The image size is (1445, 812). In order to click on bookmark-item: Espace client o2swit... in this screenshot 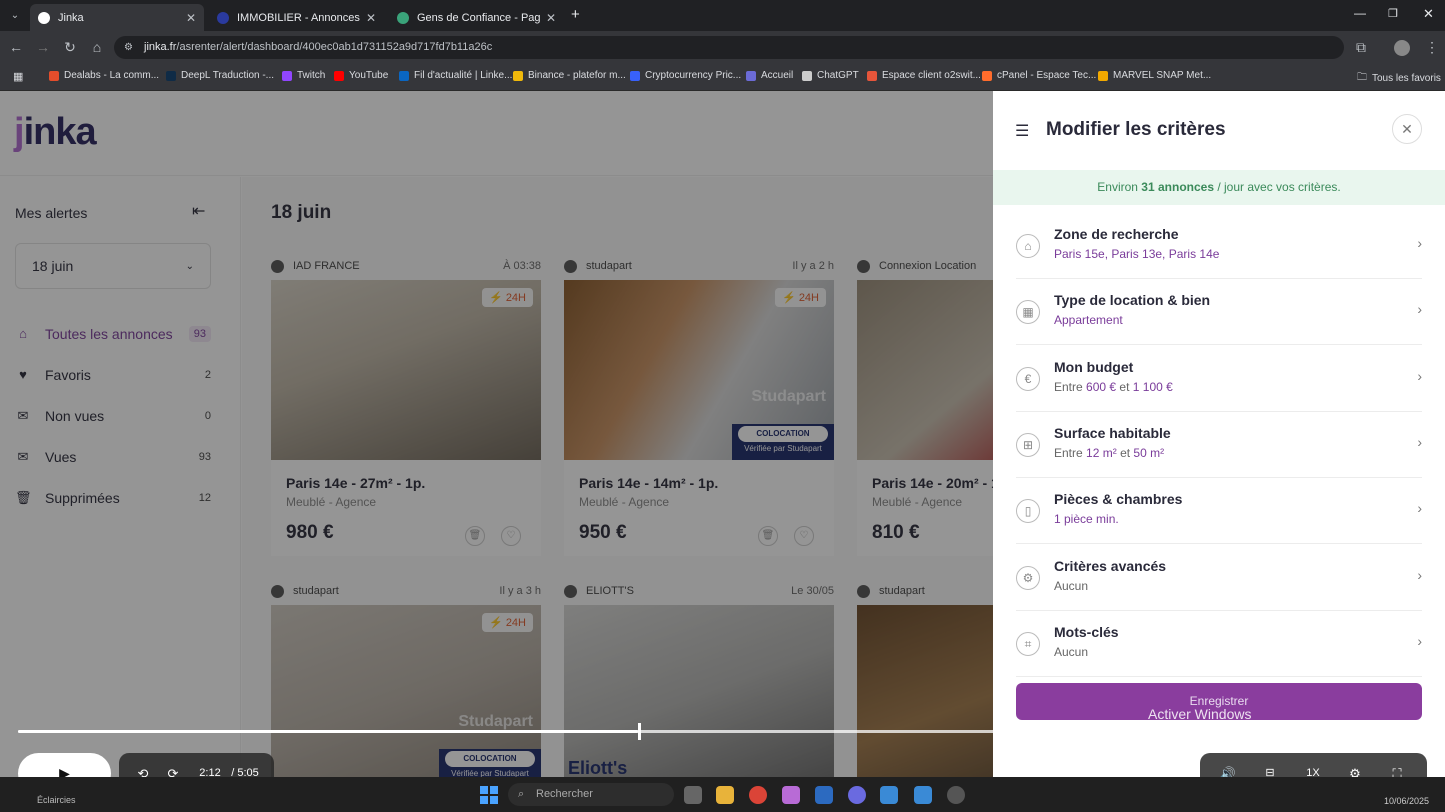, I will do `click(924, 75)`.